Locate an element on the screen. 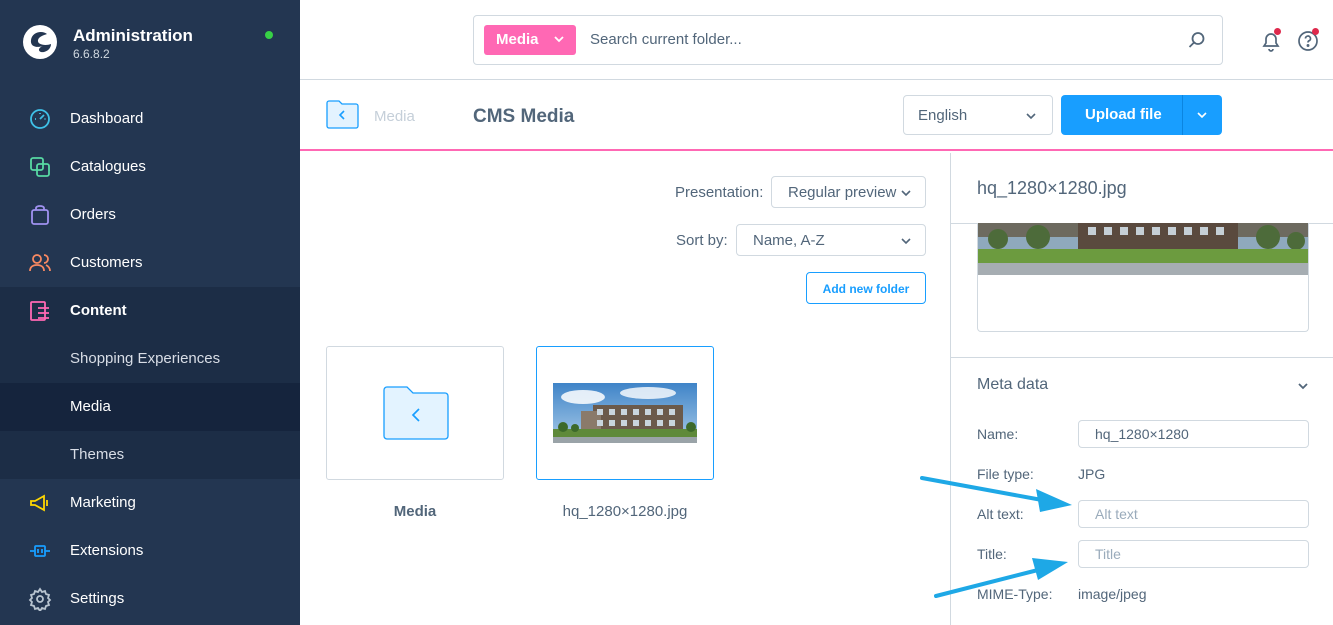 The width and height of the screenshot is (1333, 625). top-bar: Media is located at coordinates (816, 40).